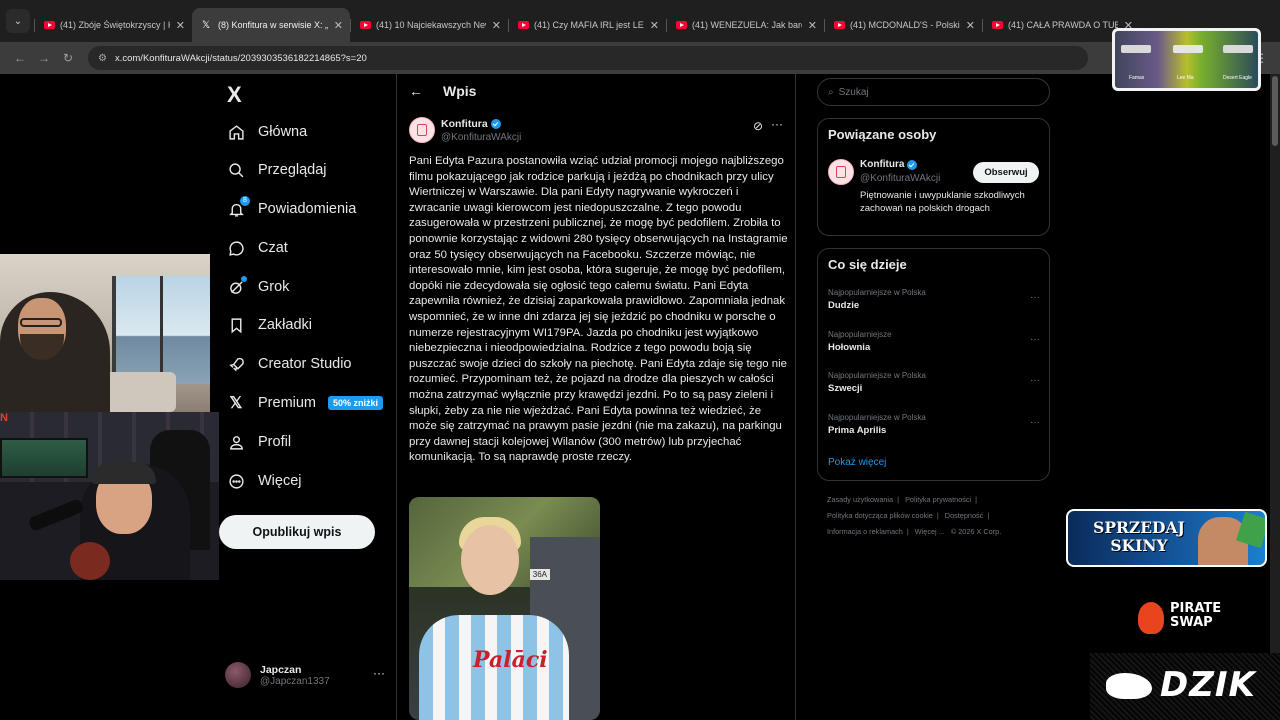 This screenshot has height=720, width=1280. What do you see at coordinates (236, 364) in the screenshot?
I see `rocket-icon` at bounding box center [236, 364].